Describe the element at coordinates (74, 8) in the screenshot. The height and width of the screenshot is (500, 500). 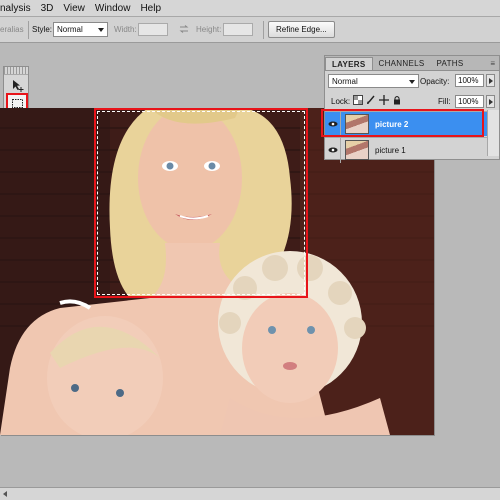
I see `menu-view: View` at that location.